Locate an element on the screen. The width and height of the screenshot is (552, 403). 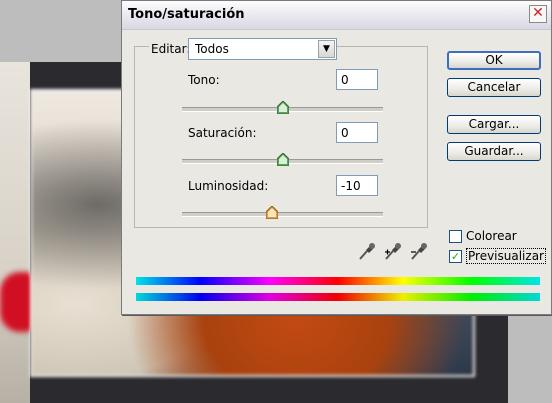
saturation-slider-thumb is located at coordinates (282, 159).